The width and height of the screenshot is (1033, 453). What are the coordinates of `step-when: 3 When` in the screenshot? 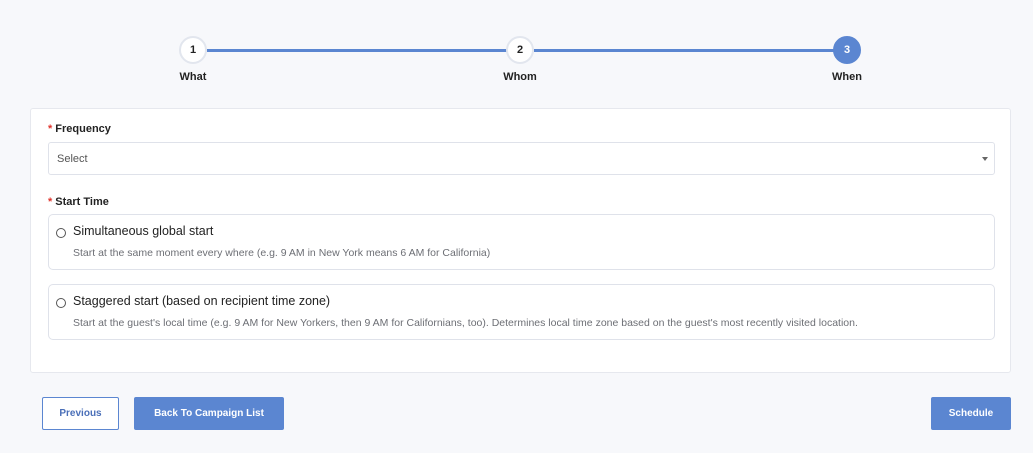 It's located at (847, 59).